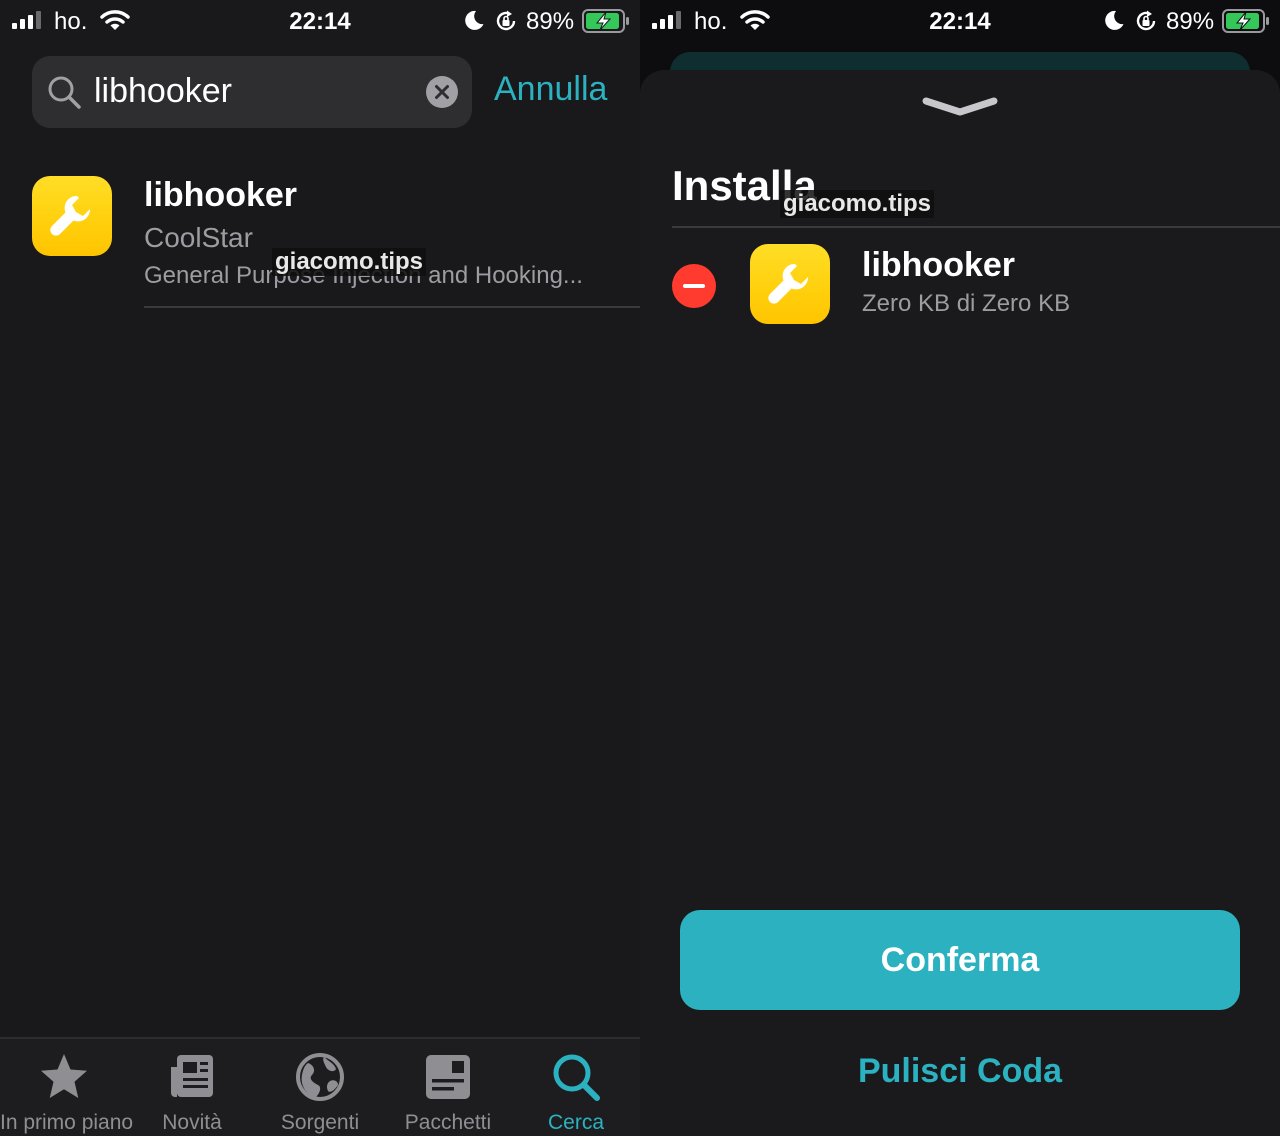  Describe the element at coordinates (576, 1122) in the screenshot. I see `tab-label: Cerca` at that location.